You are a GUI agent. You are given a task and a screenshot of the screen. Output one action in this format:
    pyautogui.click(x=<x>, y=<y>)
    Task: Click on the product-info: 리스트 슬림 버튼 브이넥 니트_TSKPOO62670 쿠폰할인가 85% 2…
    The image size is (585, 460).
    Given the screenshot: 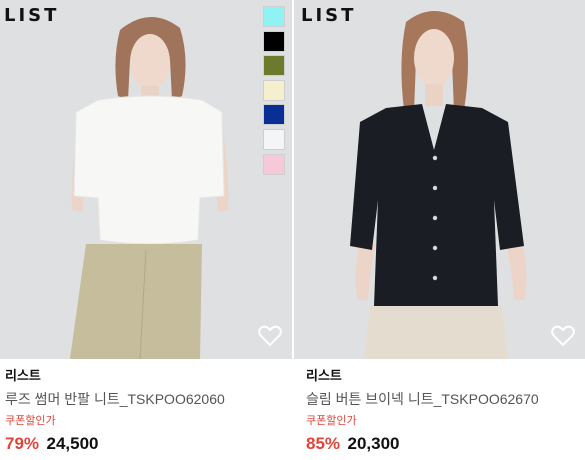 What is the action you would take?
    pyautogui.click(x=445, y=411)
    